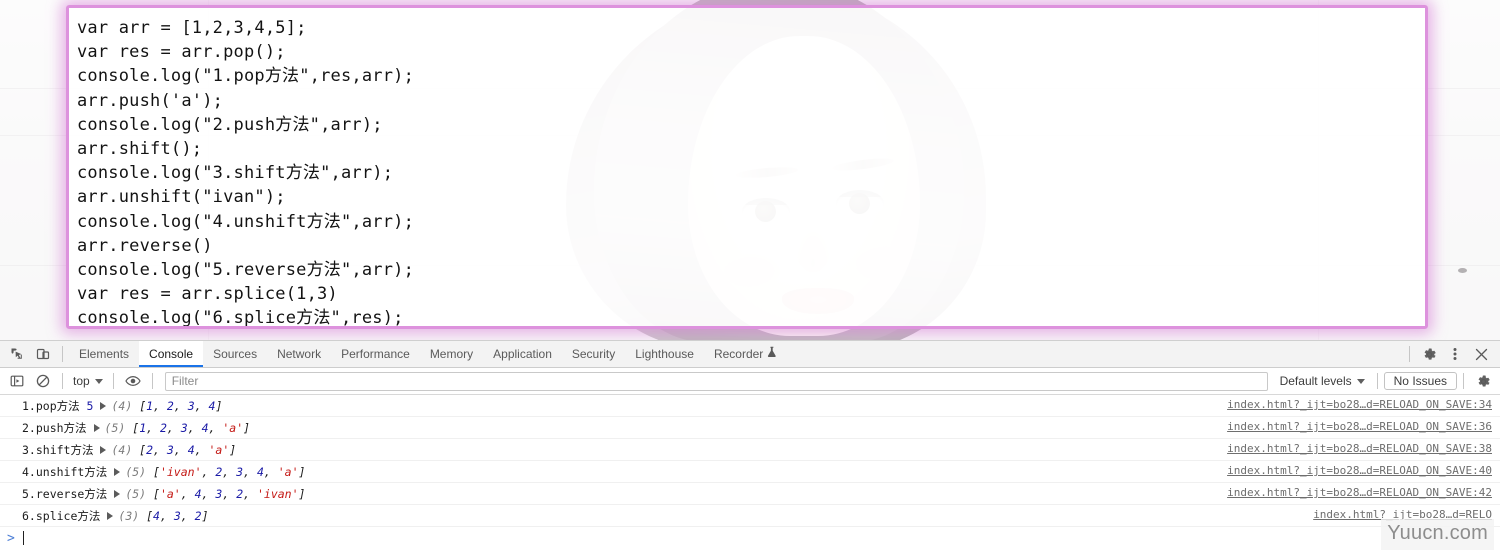 This screenshot has width=1500, height=558. I want to click on tab-label: Application, so click(522, 354).